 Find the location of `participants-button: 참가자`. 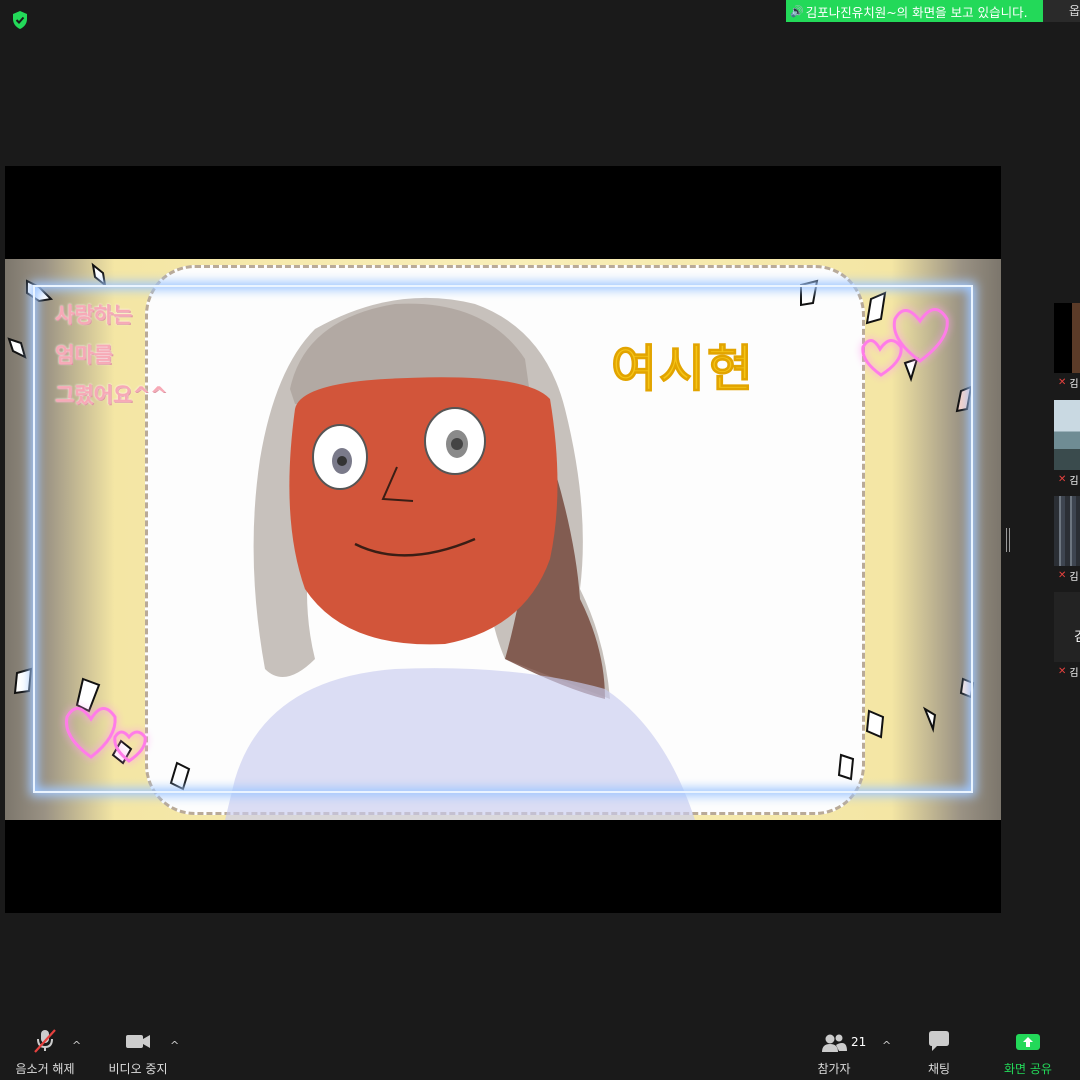

participants-button: 참가자 is located at coordinates (834, 1051).